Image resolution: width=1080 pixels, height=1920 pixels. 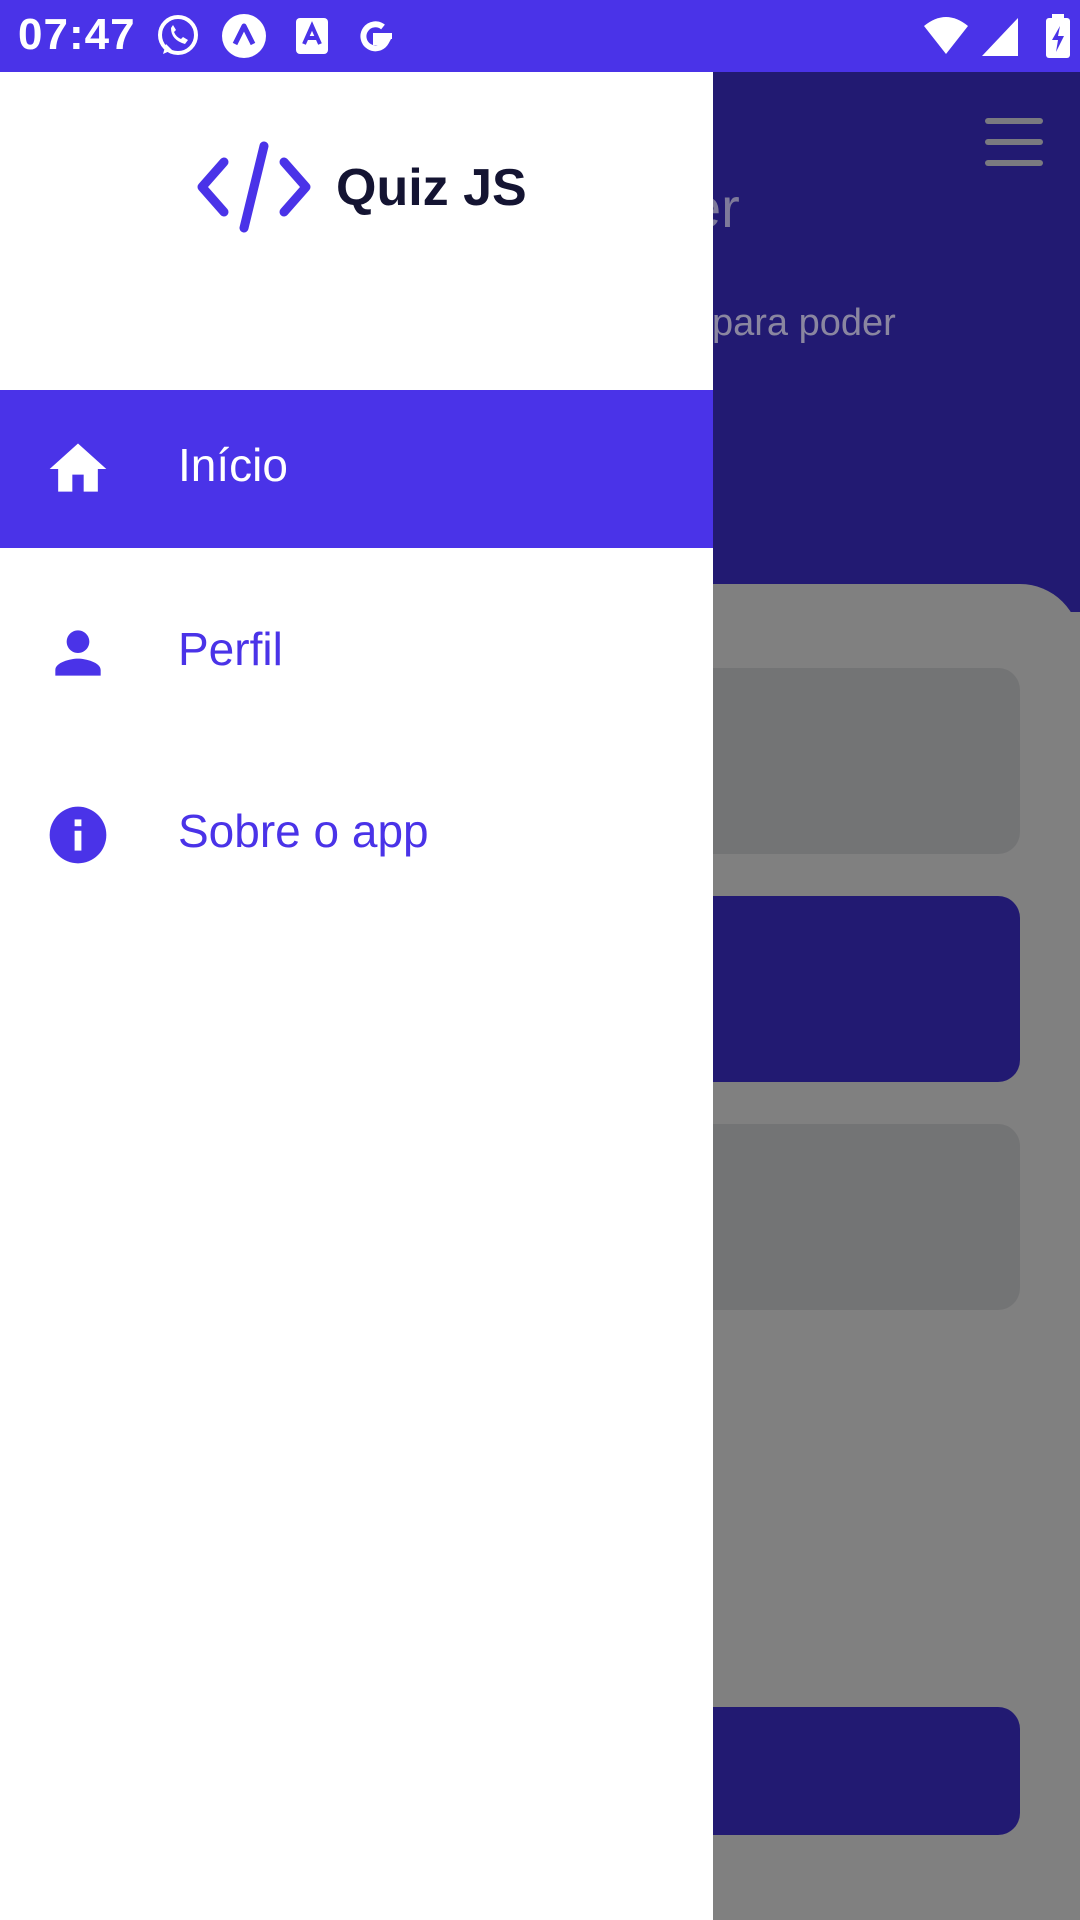 What do you see at coordinates (1000, 37) in the screenshot?
I see `signal-icon` at bounding box center [1000, 37].